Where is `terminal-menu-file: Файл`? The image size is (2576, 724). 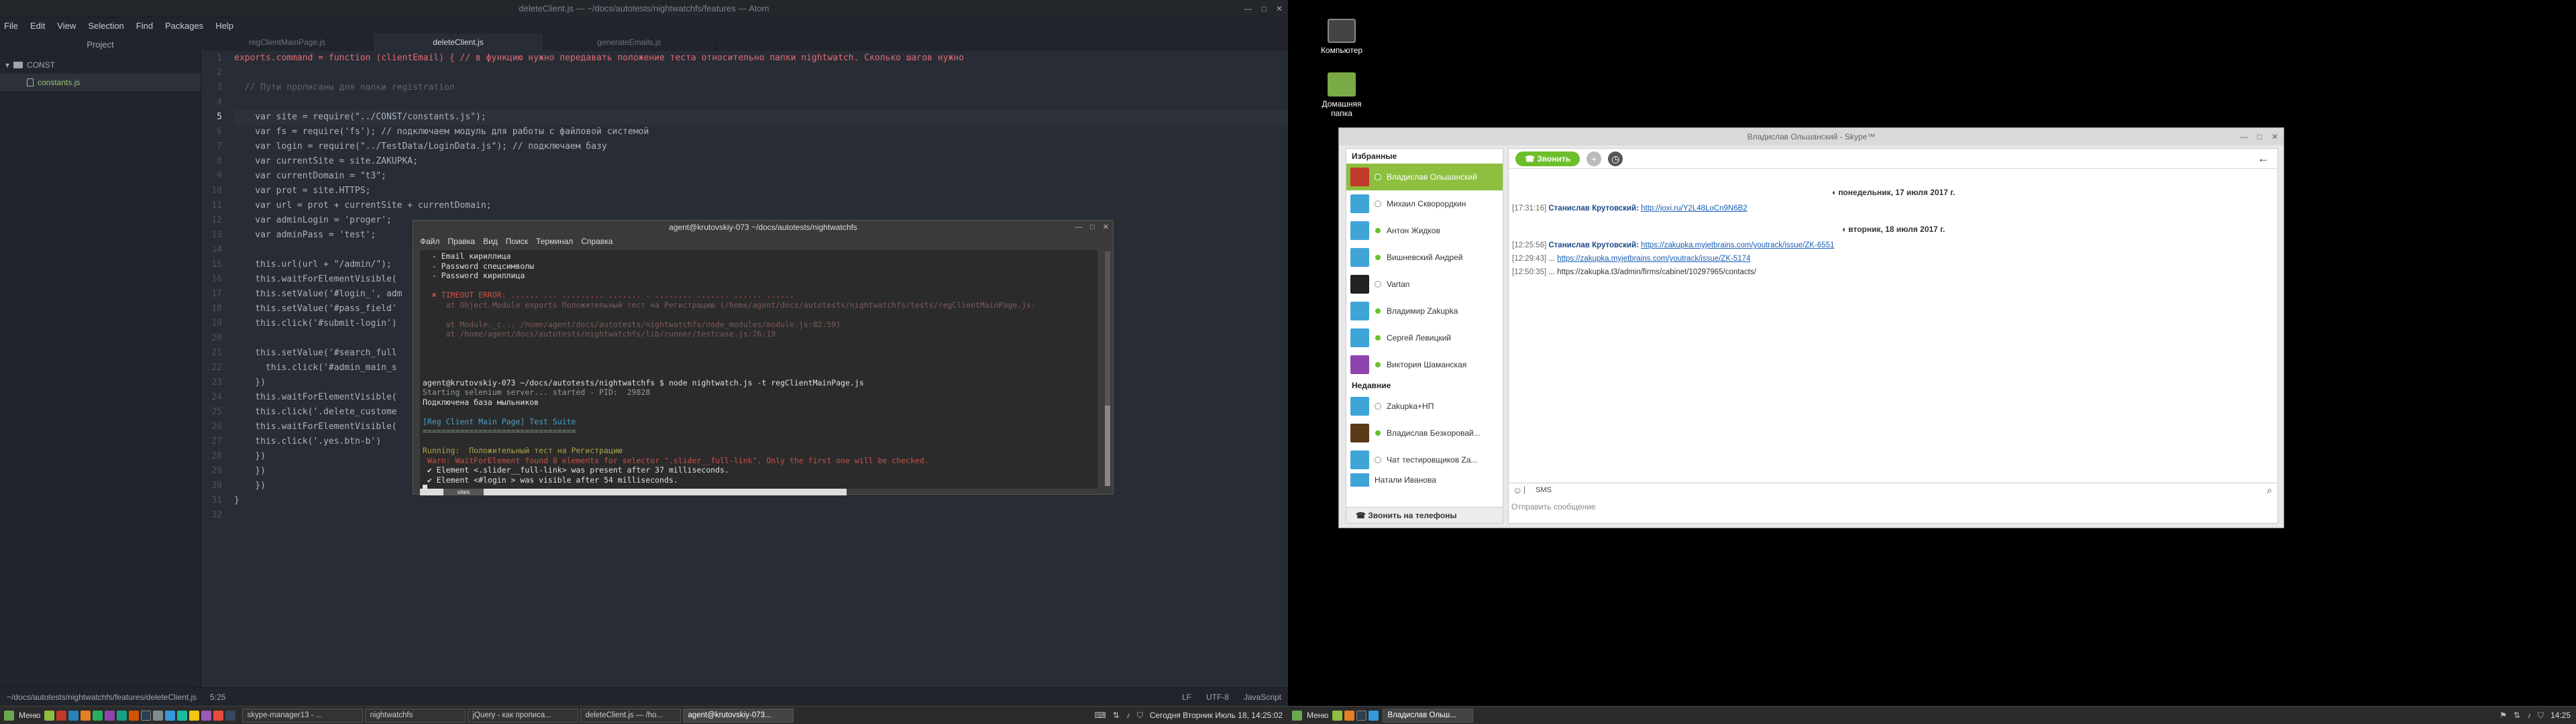 terminal-menu-file: Файл is located at coordinates (430, 241).